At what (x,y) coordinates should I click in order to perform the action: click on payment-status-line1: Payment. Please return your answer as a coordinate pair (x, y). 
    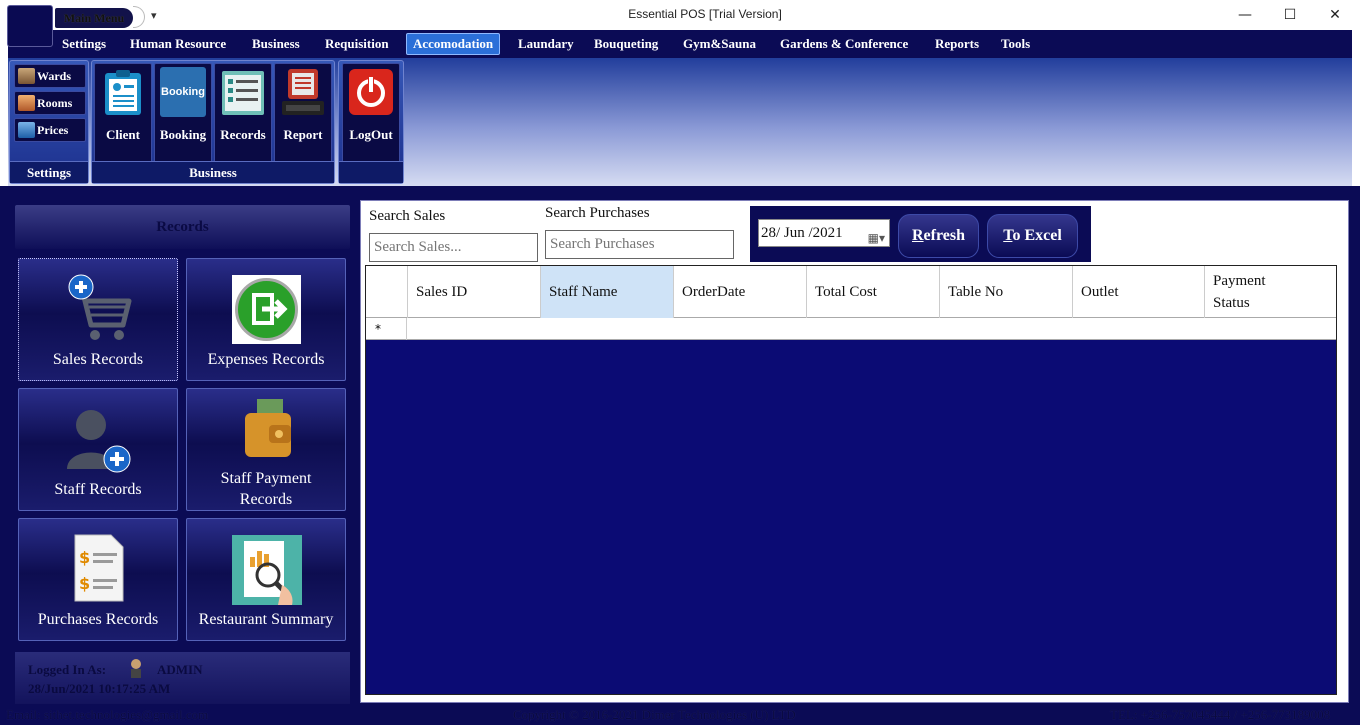
    Looking at the image, I should click on (1239, 281).